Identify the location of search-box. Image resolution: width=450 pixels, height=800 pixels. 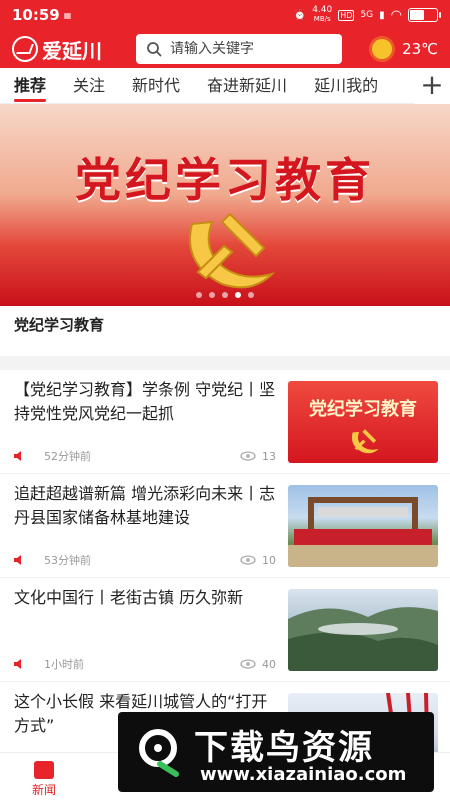
(239, 49).